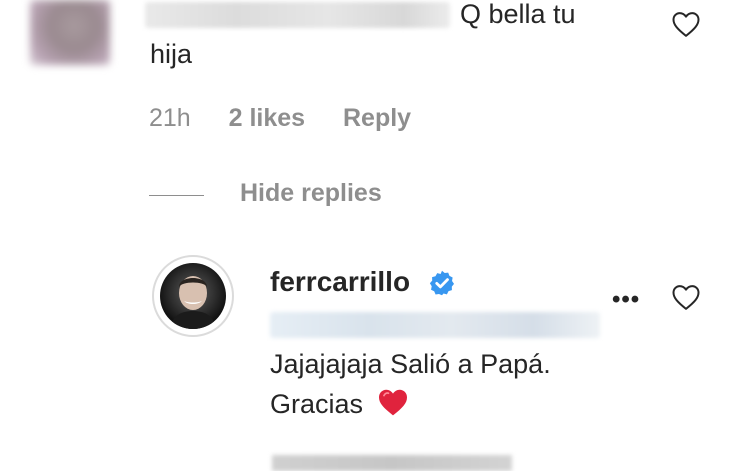 This screenshot has width=750, height=471. What do you see at coordinates (435, 325) in the screenshot?
I see `reply-mention-redacted` at bounding box center [435, 325].